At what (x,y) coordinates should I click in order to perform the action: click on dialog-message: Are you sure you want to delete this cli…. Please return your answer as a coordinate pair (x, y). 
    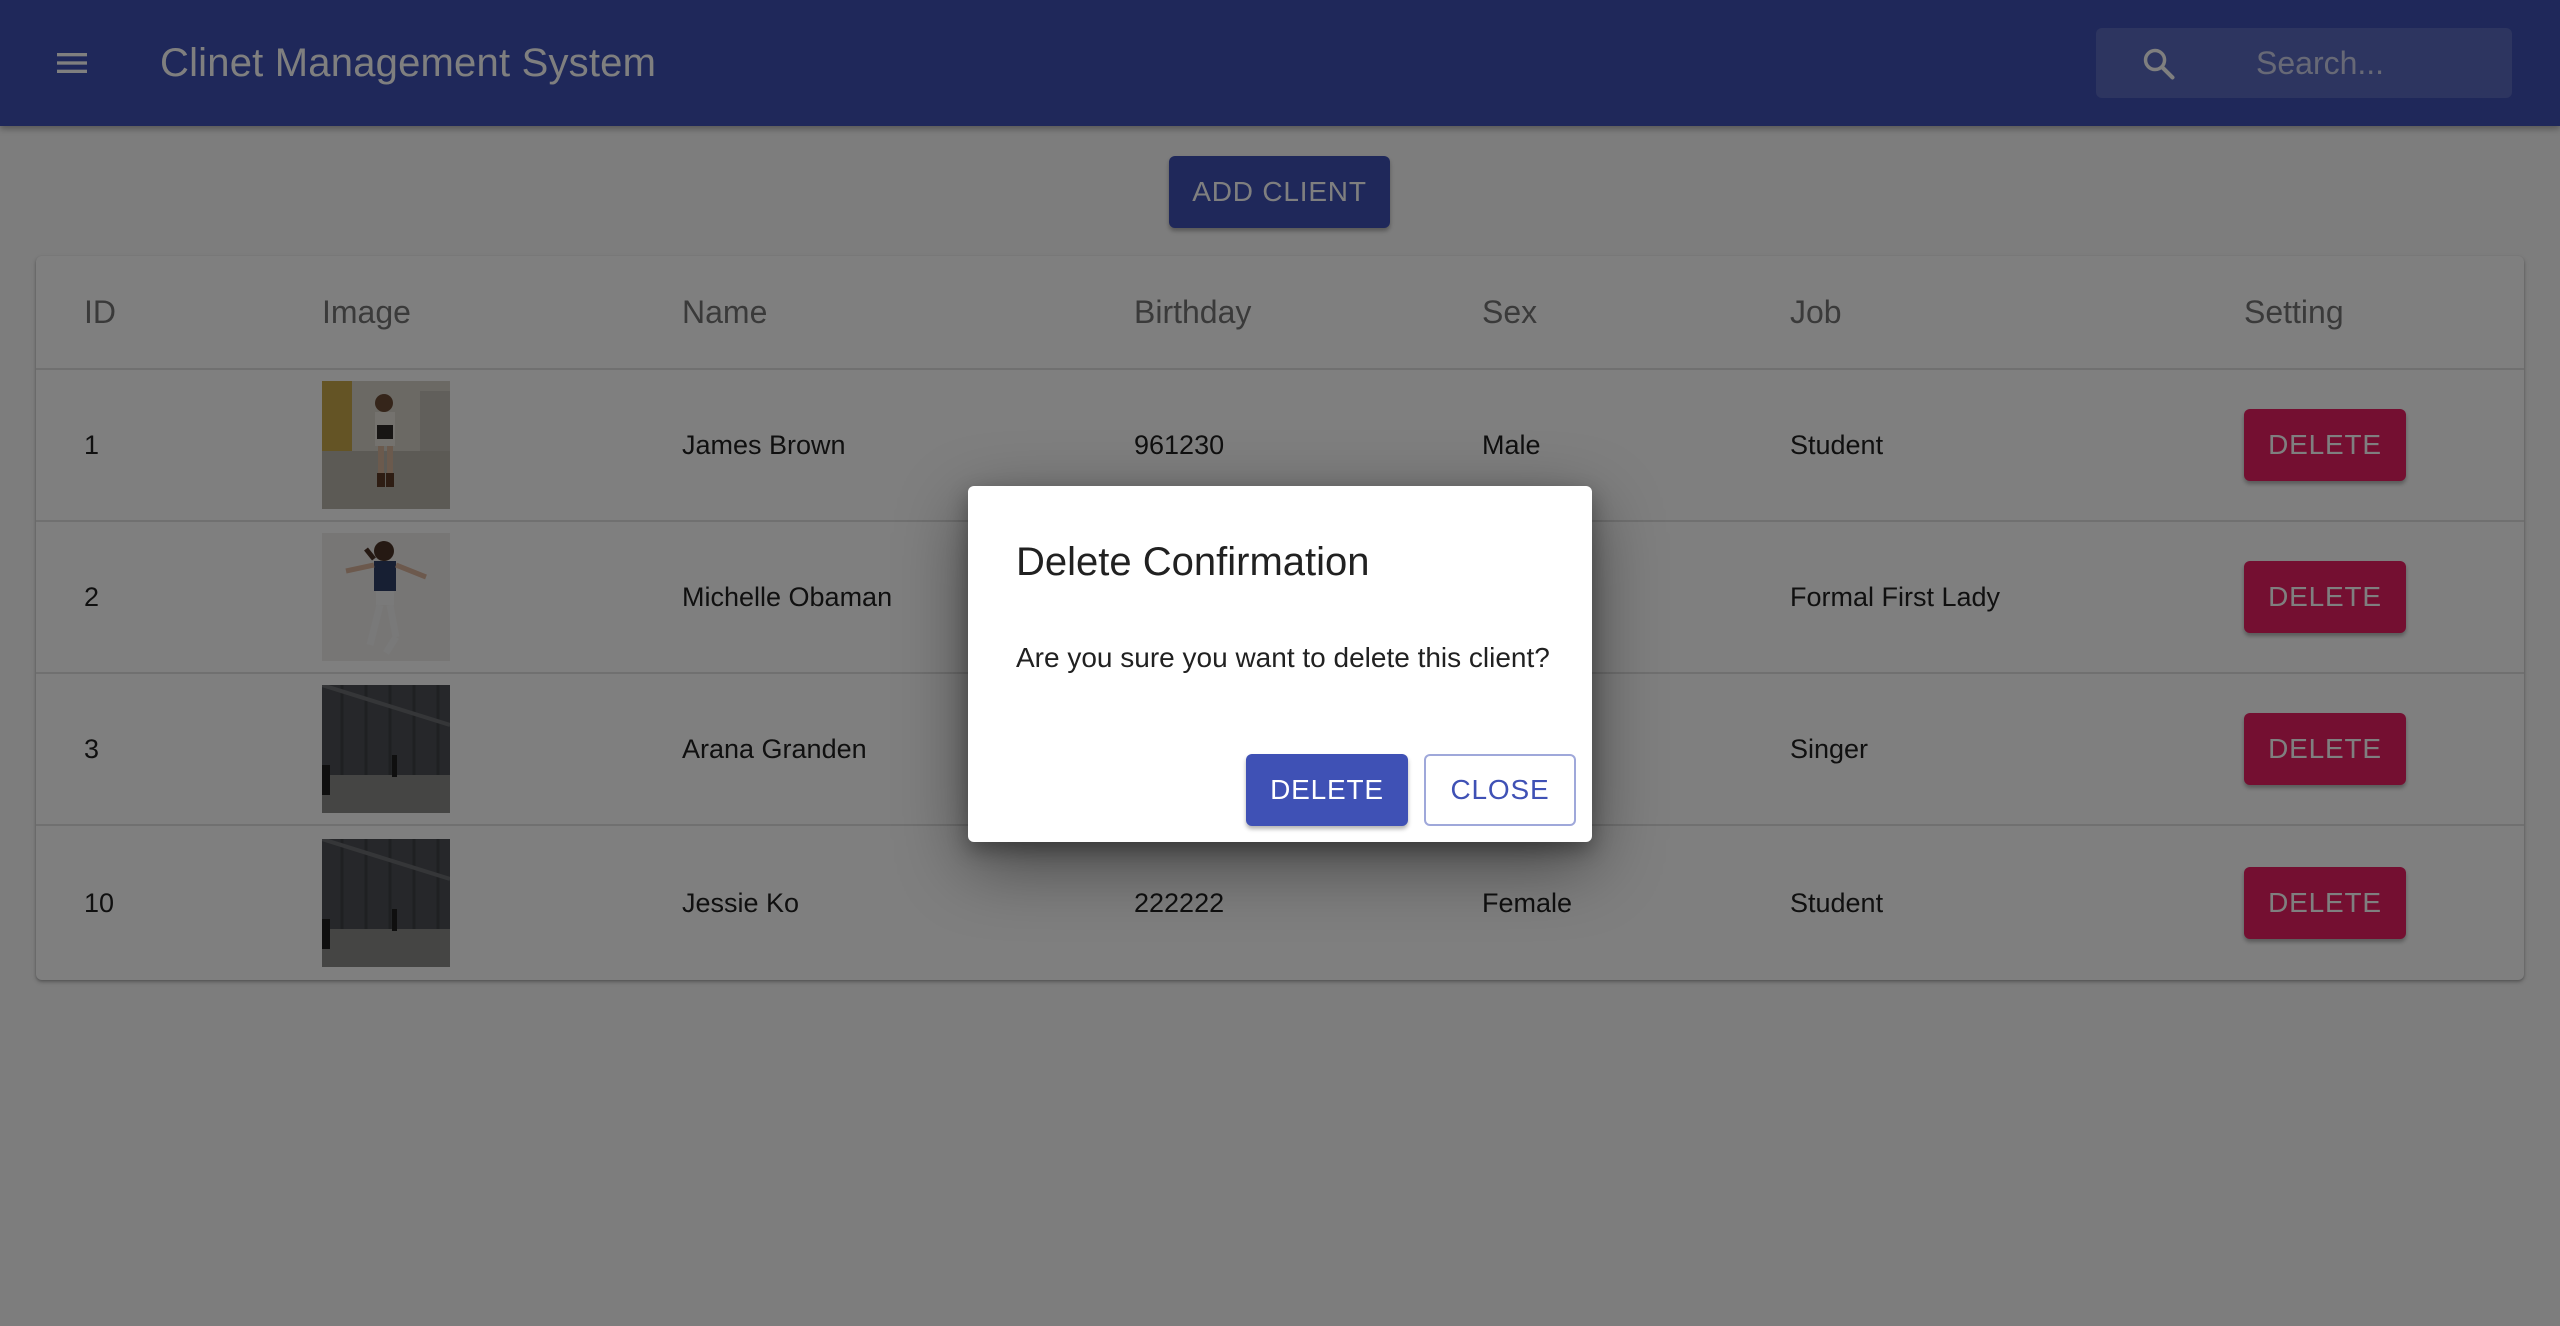
    Looking at the image, I should click on (1283, 657).